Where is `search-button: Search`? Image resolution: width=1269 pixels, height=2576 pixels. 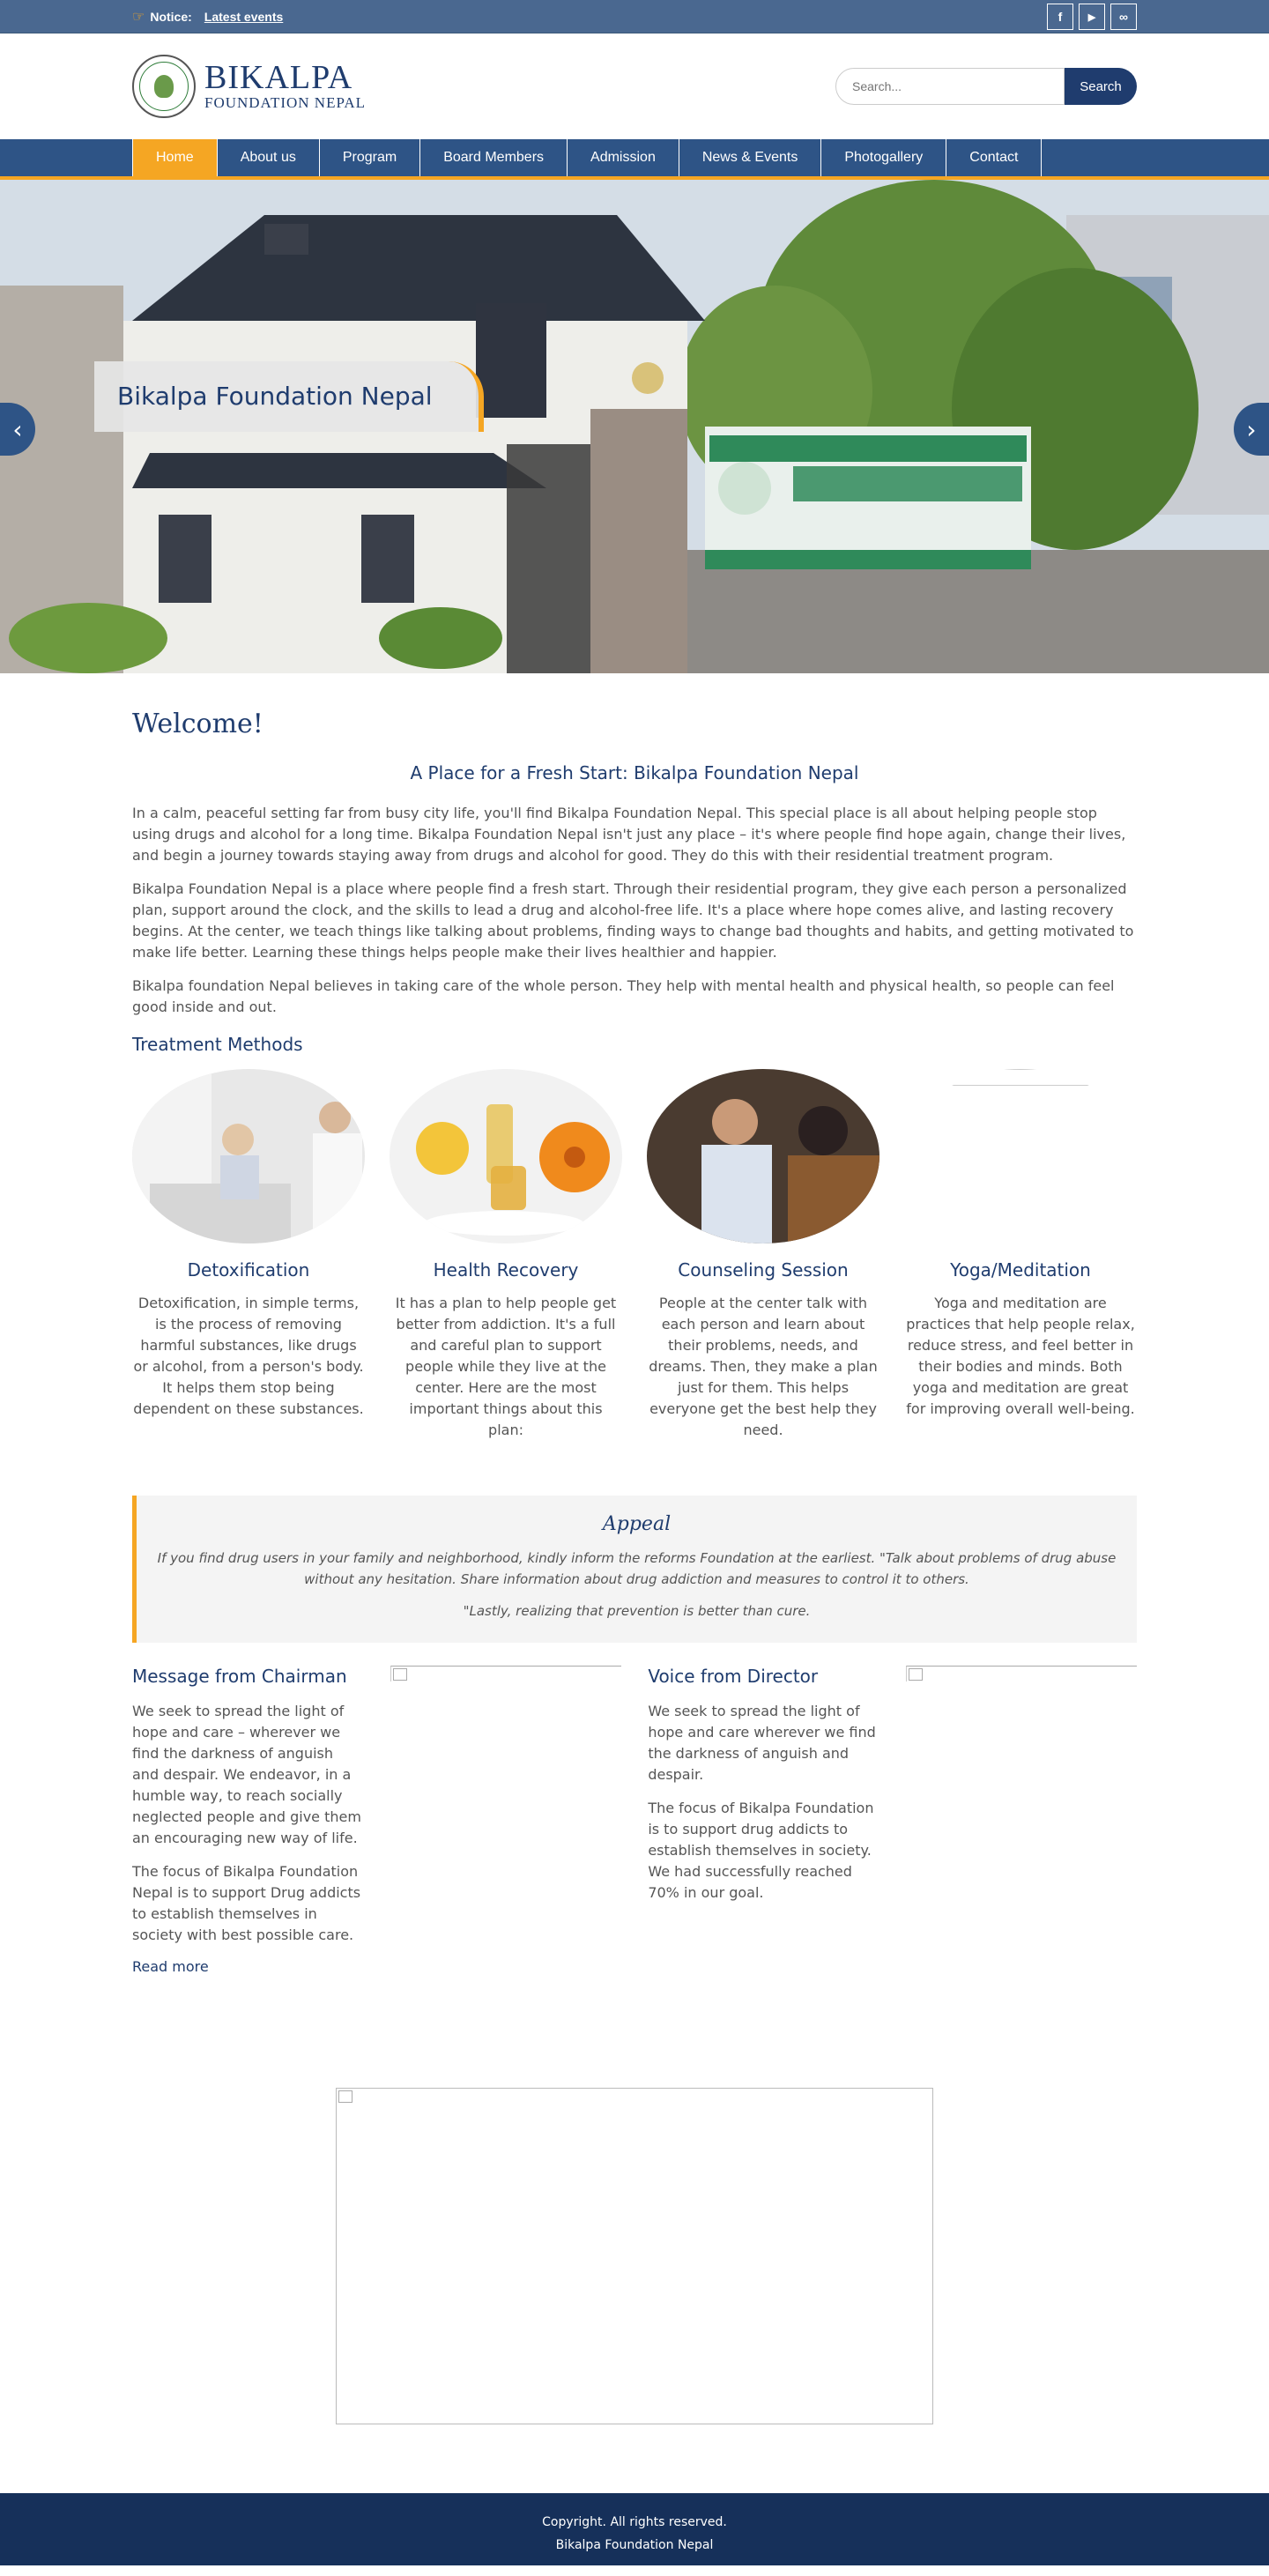 search-button: Search is located at coordinates (1101, 86).